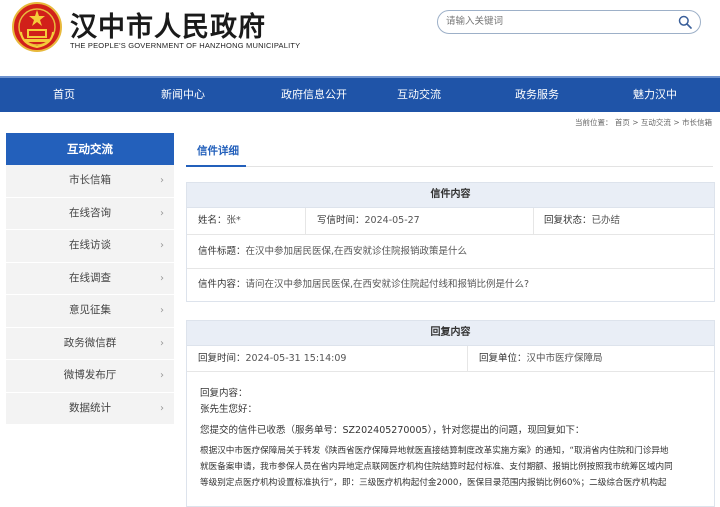 The image size is (720, 507). Describe the element at coordinates (392, 220) in the screenshot. I see `write-time-value: 2024-05-27` at that location.